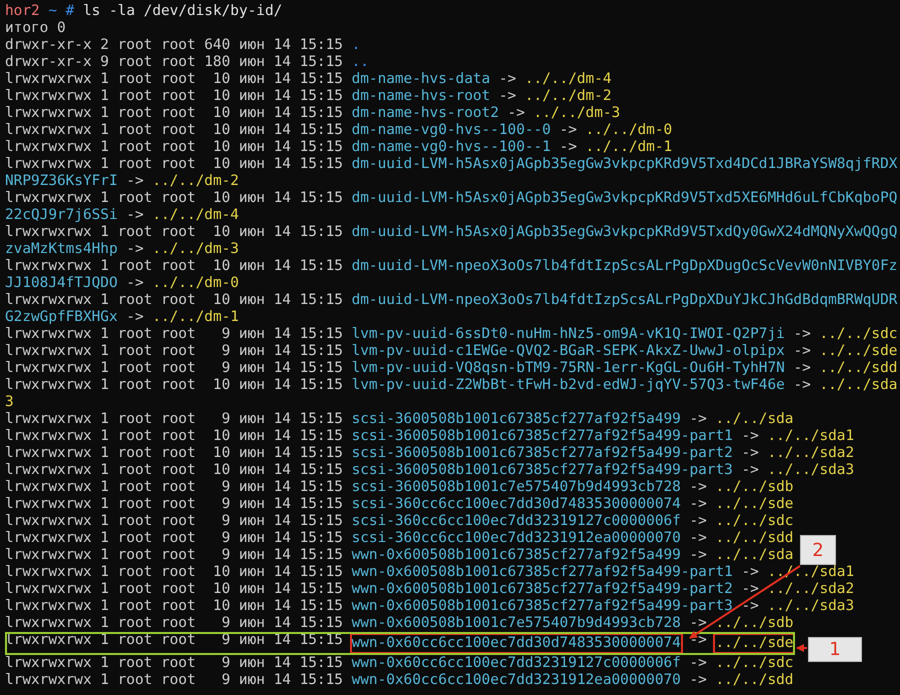 This screenshot has width=900, height=695. Describe the element at coordinates (451, 394) in the screenshot. I see `listing-entry: lrwxrwxrwx 1 root root 10 июн 14 15:15 lvm-pv-uuid-Z2WbBt-tFwH-b2vd-edWJ-jqYV-57Q3-twF46e -> ../../sda3` at that location.